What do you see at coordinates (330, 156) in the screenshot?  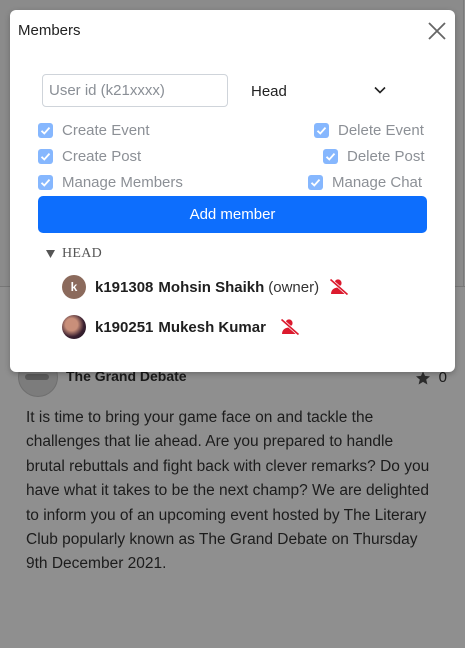 I see `checkbox-delete-post` at bounding box center [330, 156].